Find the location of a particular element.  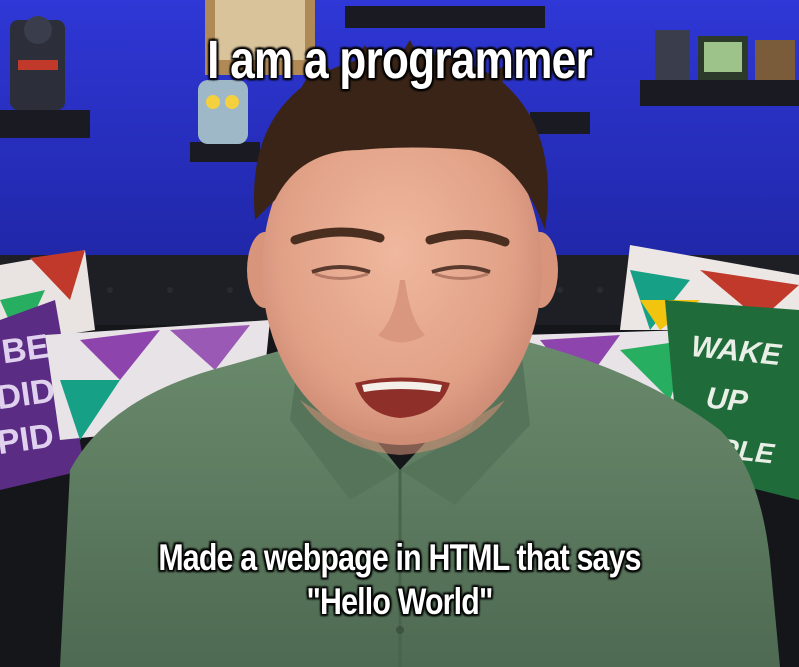

shelf-left is located at coordinates (45, 124).